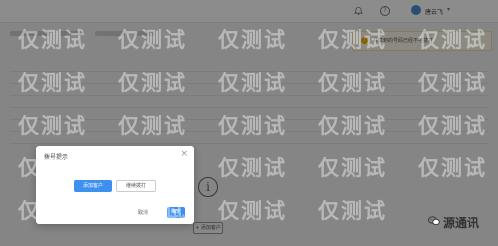 The width and height of the screenshot is (498, 246). Describe the element at coordinates (461, 223) in the screenshot. I see `brand-name: 源通讯` at that location.